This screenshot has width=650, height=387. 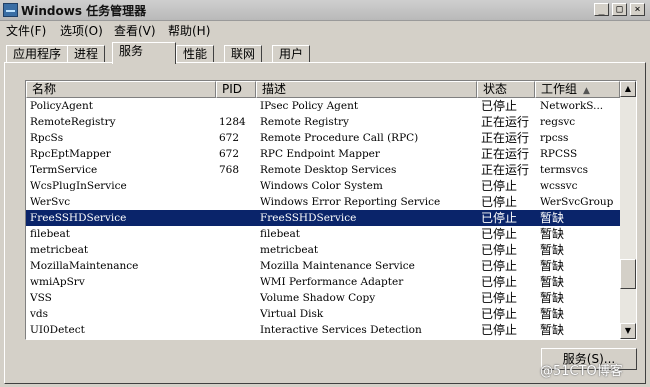 I want to click on column-header-pid: PID, so click(x=236, y=89).